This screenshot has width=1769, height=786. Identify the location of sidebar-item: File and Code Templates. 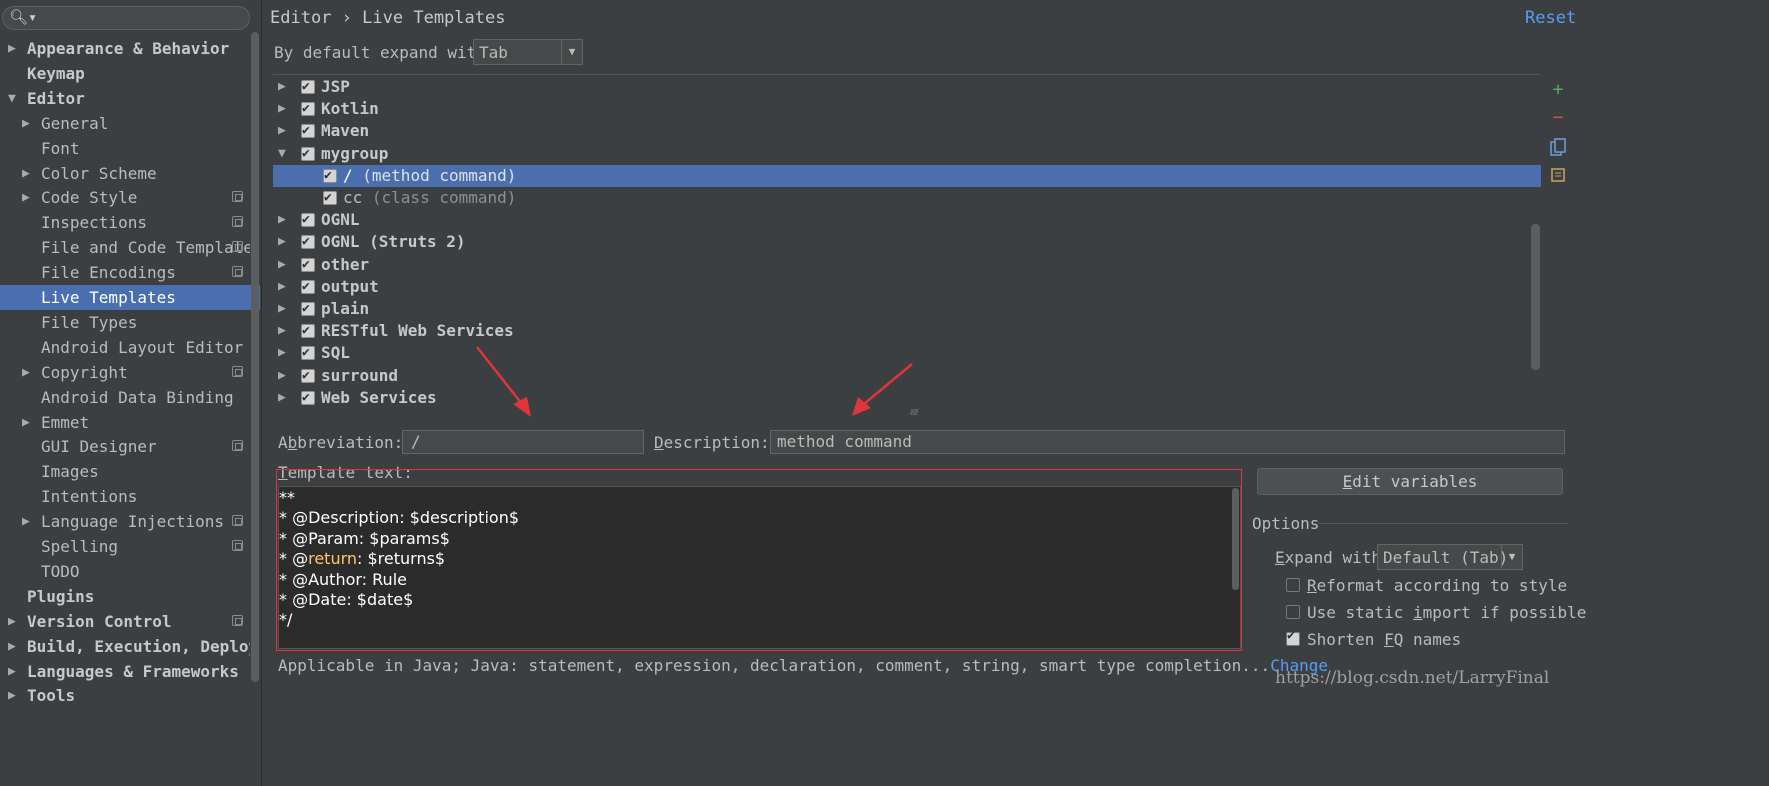
(125, 247).